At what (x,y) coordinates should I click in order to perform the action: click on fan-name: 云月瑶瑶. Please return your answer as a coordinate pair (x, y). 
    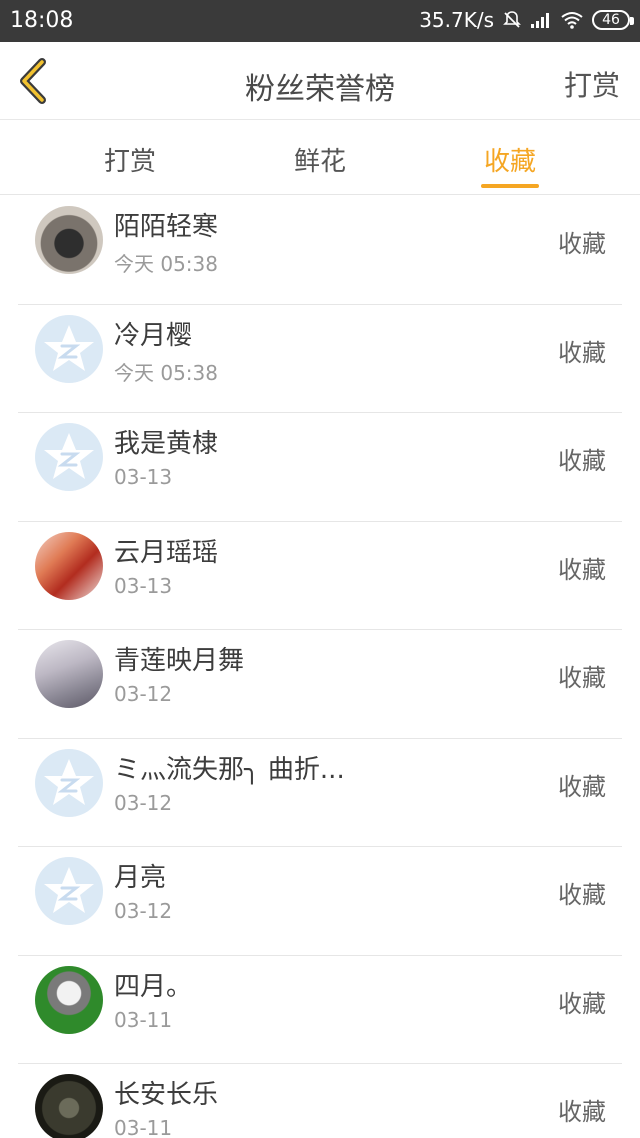
    Looking at the image, I should click on (166, 552).